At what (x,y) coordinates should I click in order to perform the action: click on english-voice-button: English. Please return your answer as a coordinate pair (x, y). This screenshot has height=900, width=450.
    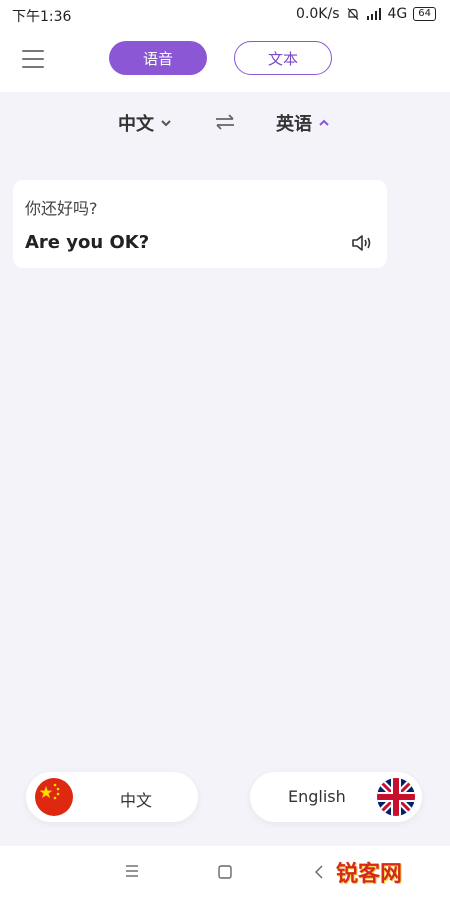
    Looking at the image, I should click on (336, 797).